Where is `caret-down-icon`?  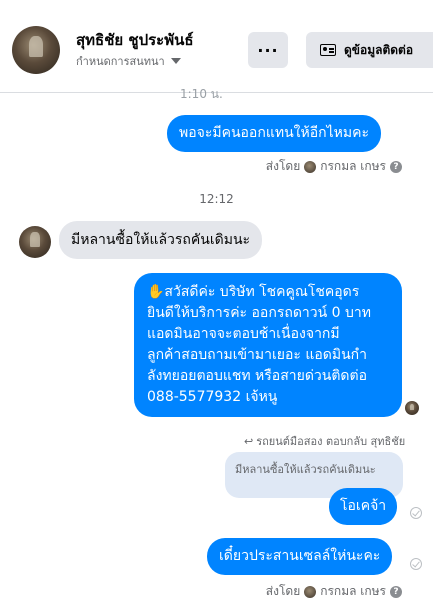 caret-down-icon is located at coordinates (175, 61).